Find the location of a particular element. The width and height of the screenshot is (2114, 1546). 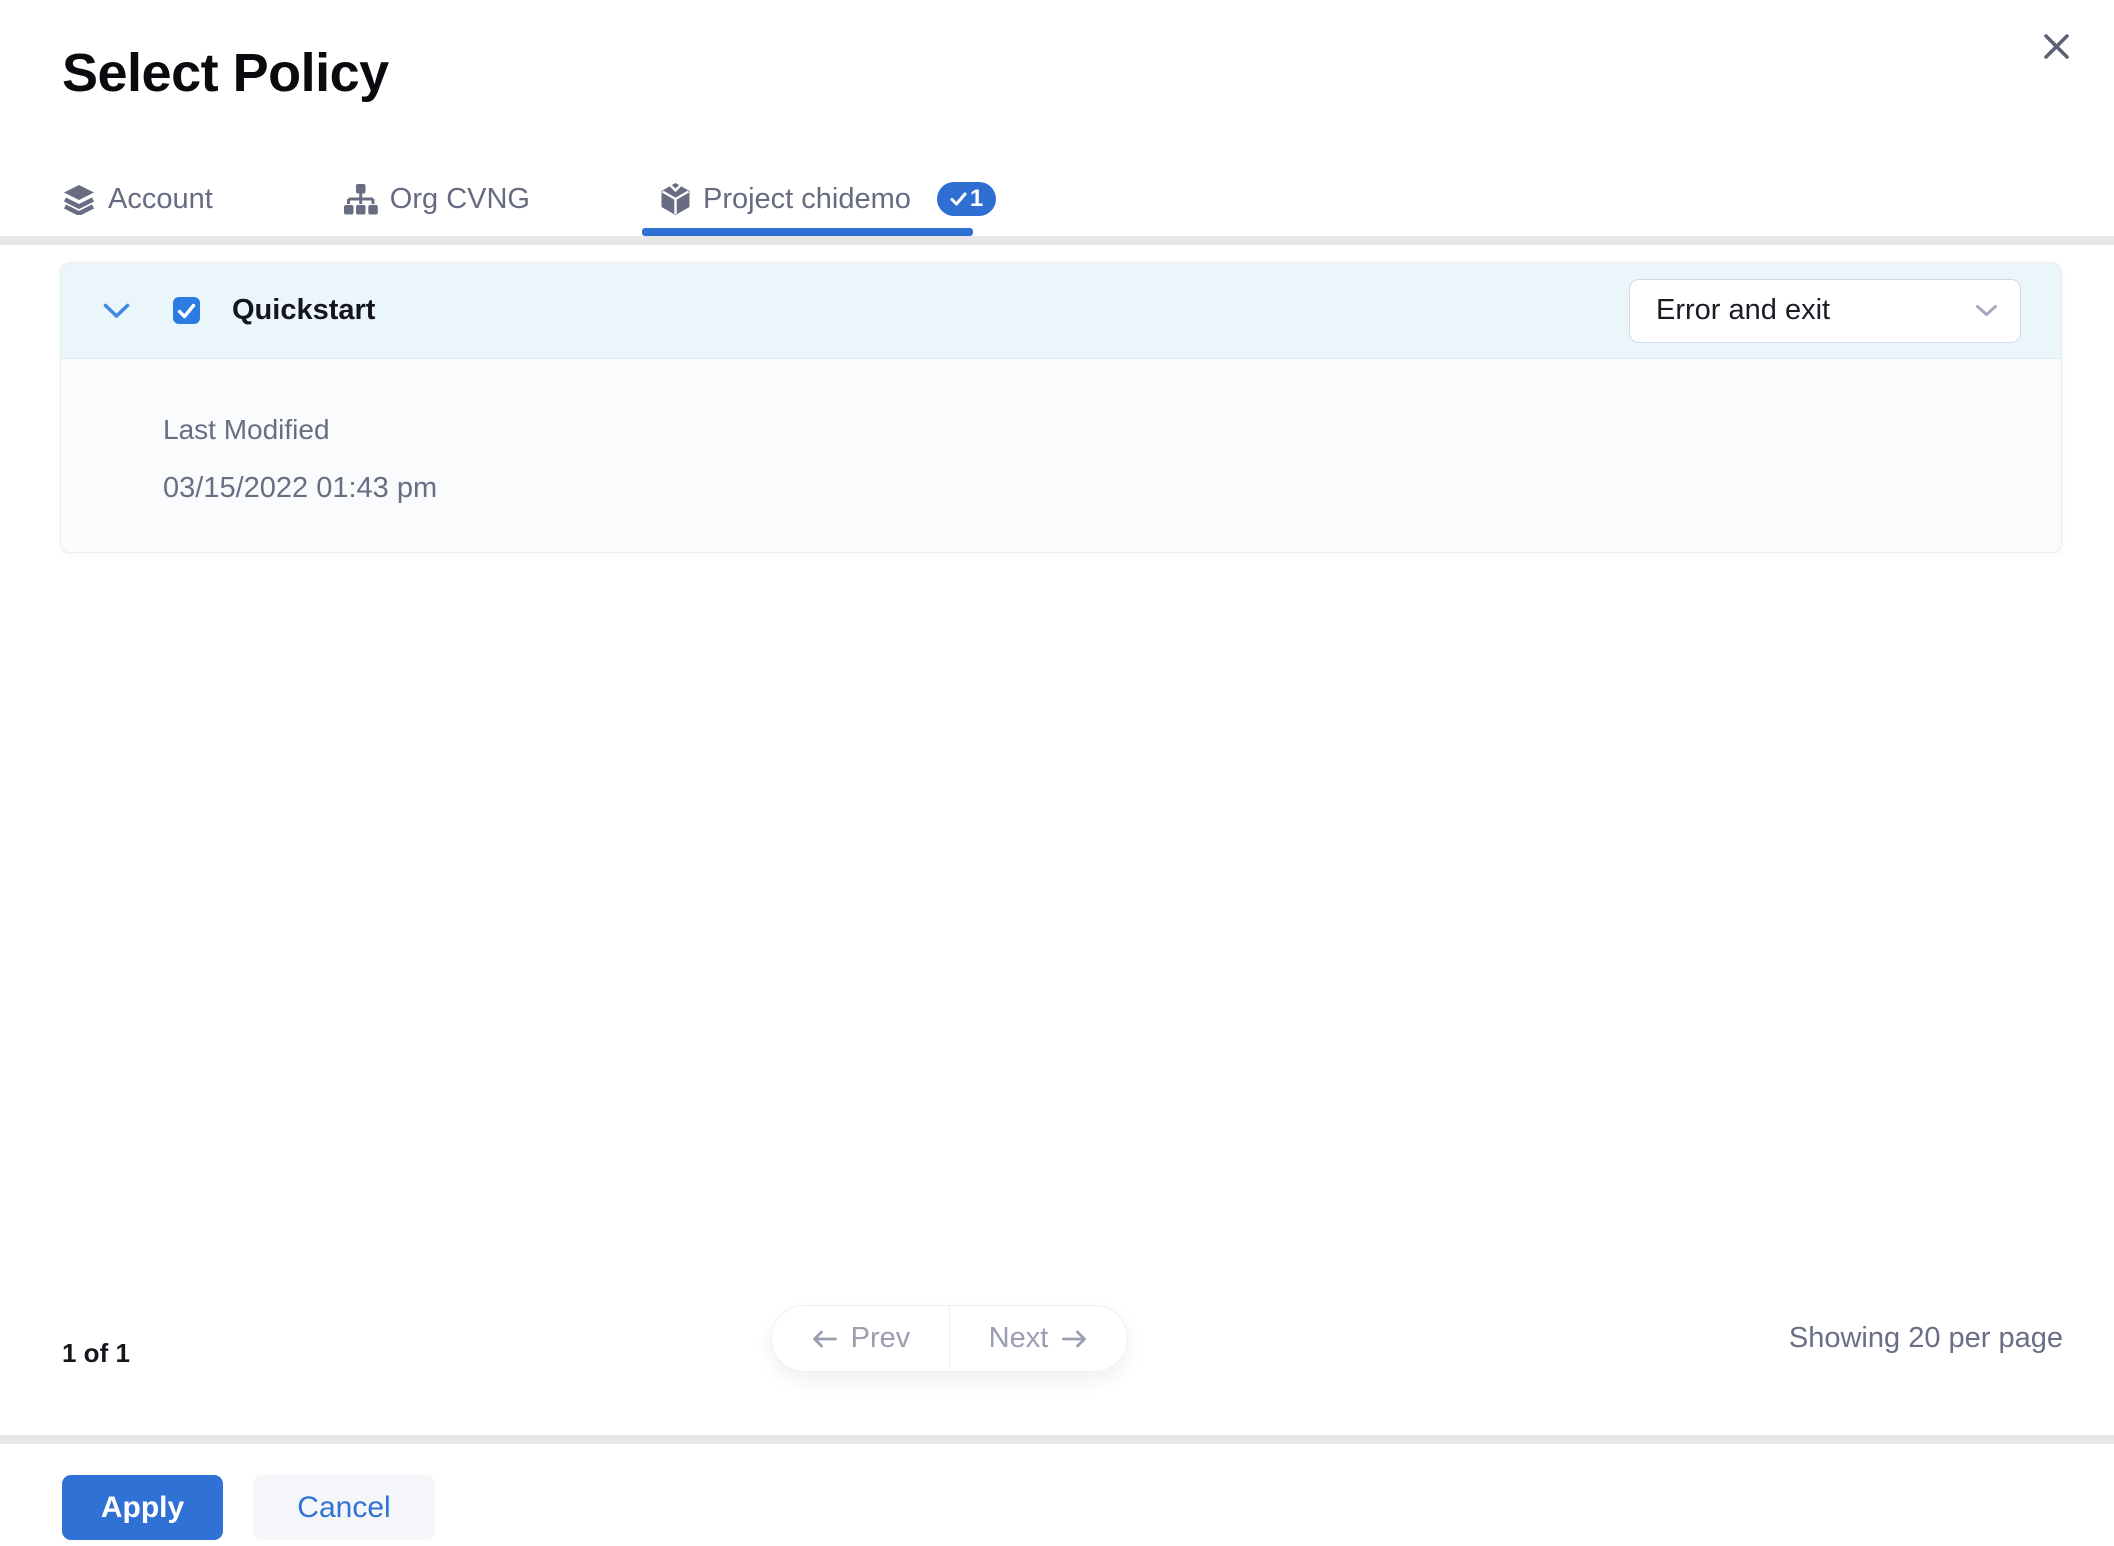

tab-account: Account is located at coordinates (137, 199).